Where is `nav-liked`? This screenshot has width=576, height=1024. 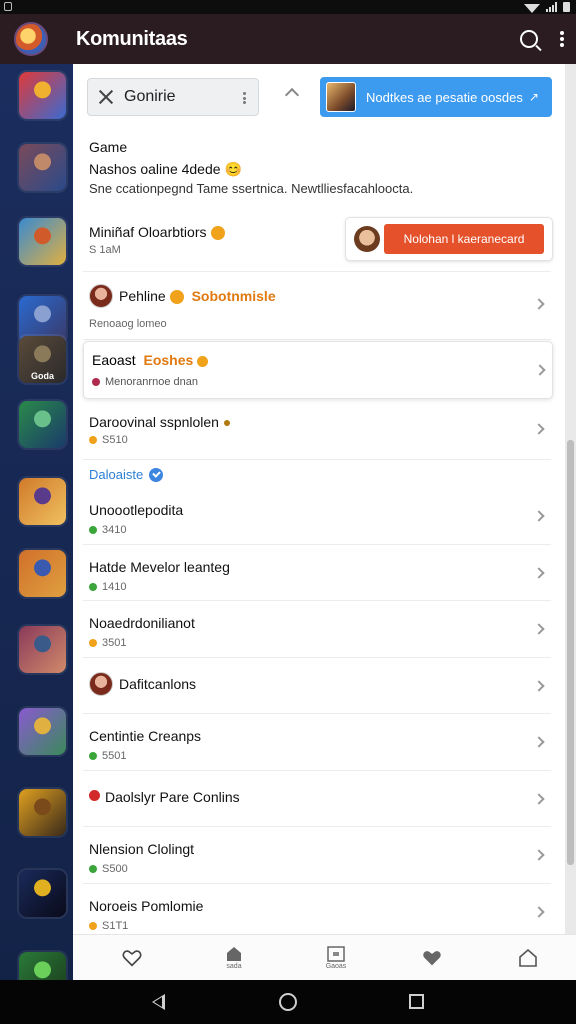
nav-liked is located at coordinates (432, 958).